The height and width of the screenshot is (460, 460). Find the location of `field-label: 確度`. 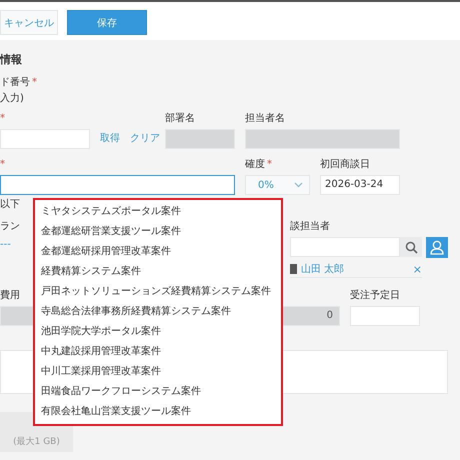

field-label: 確度 is located at coordinates (255, 165).